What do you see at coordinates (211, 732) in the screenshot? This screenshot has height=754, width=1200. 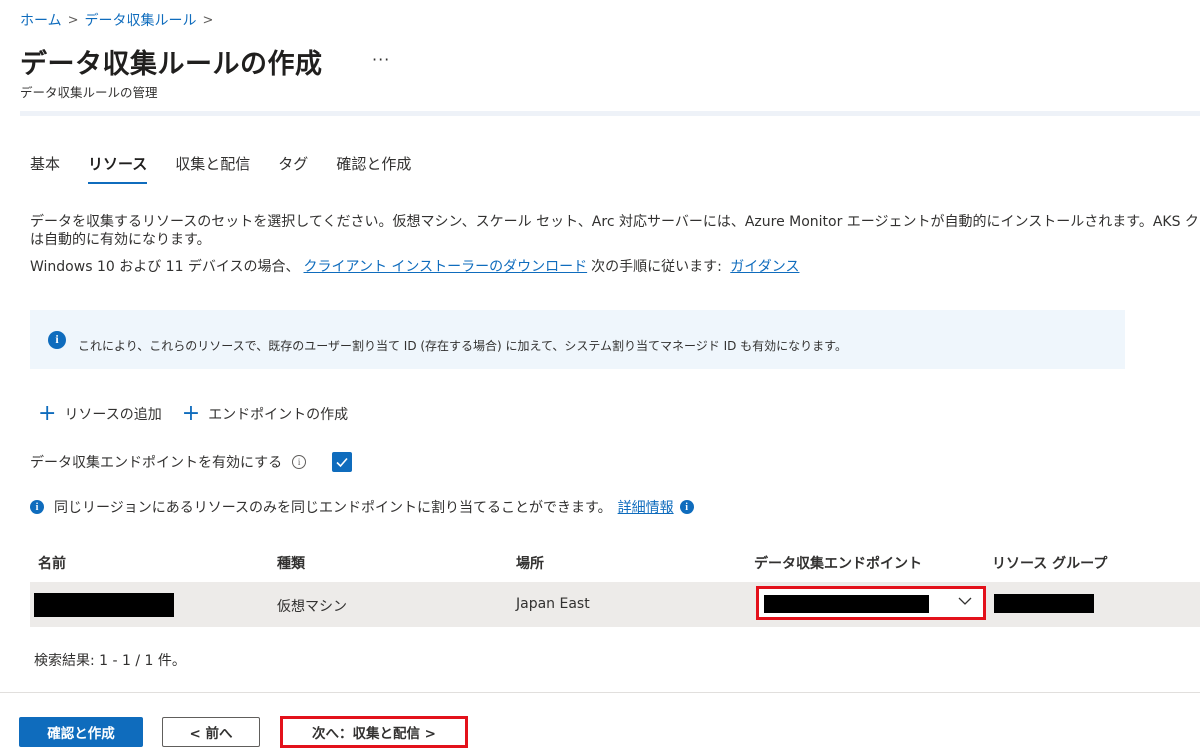 I see `previous-button: < 前へ` at bounding box center [211, 732].